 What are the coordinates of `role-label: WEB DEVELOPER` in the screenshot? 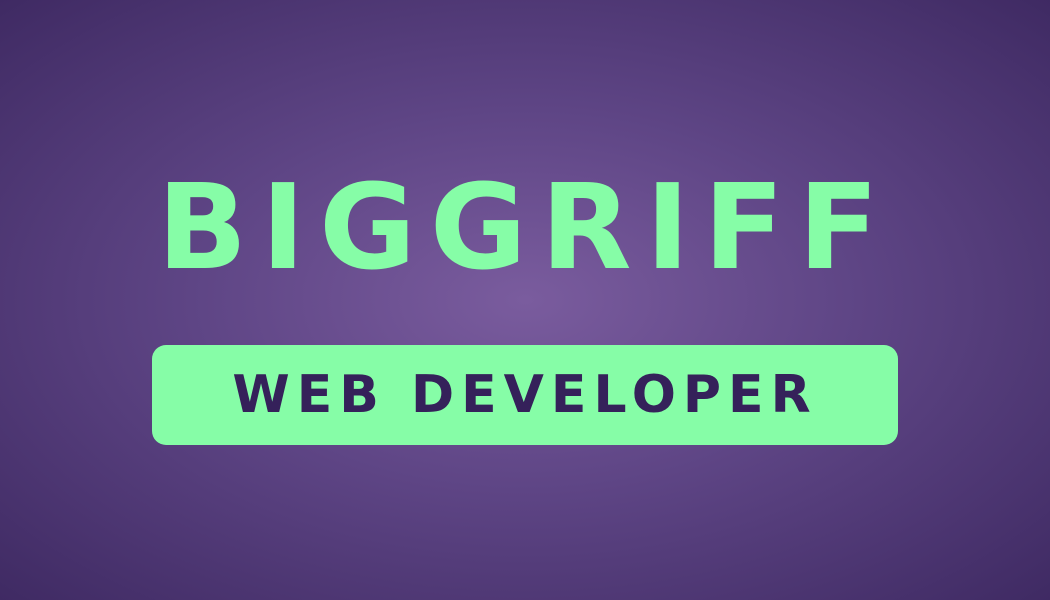 It's located at (525, 395).